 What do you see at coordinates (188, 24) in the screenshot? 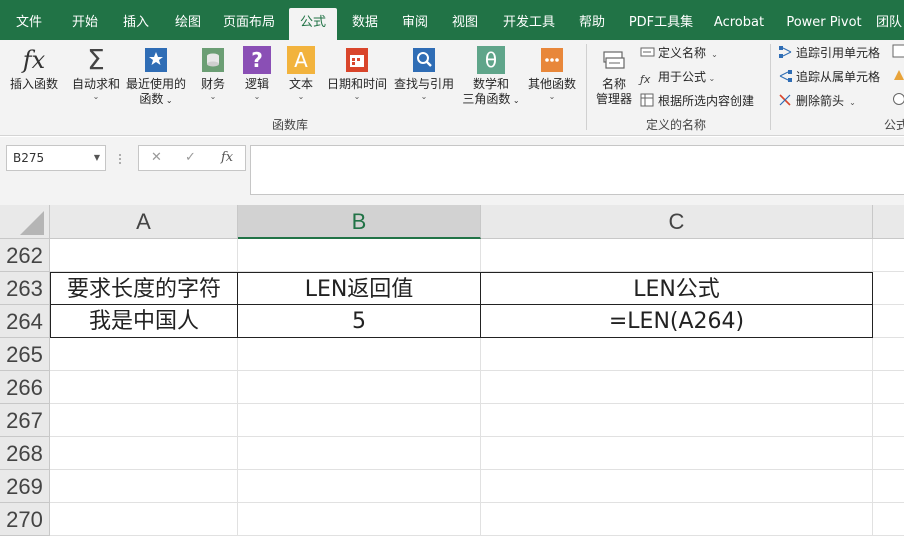
I see `tab-draw: 绘图` at bounding box center [188, 24].